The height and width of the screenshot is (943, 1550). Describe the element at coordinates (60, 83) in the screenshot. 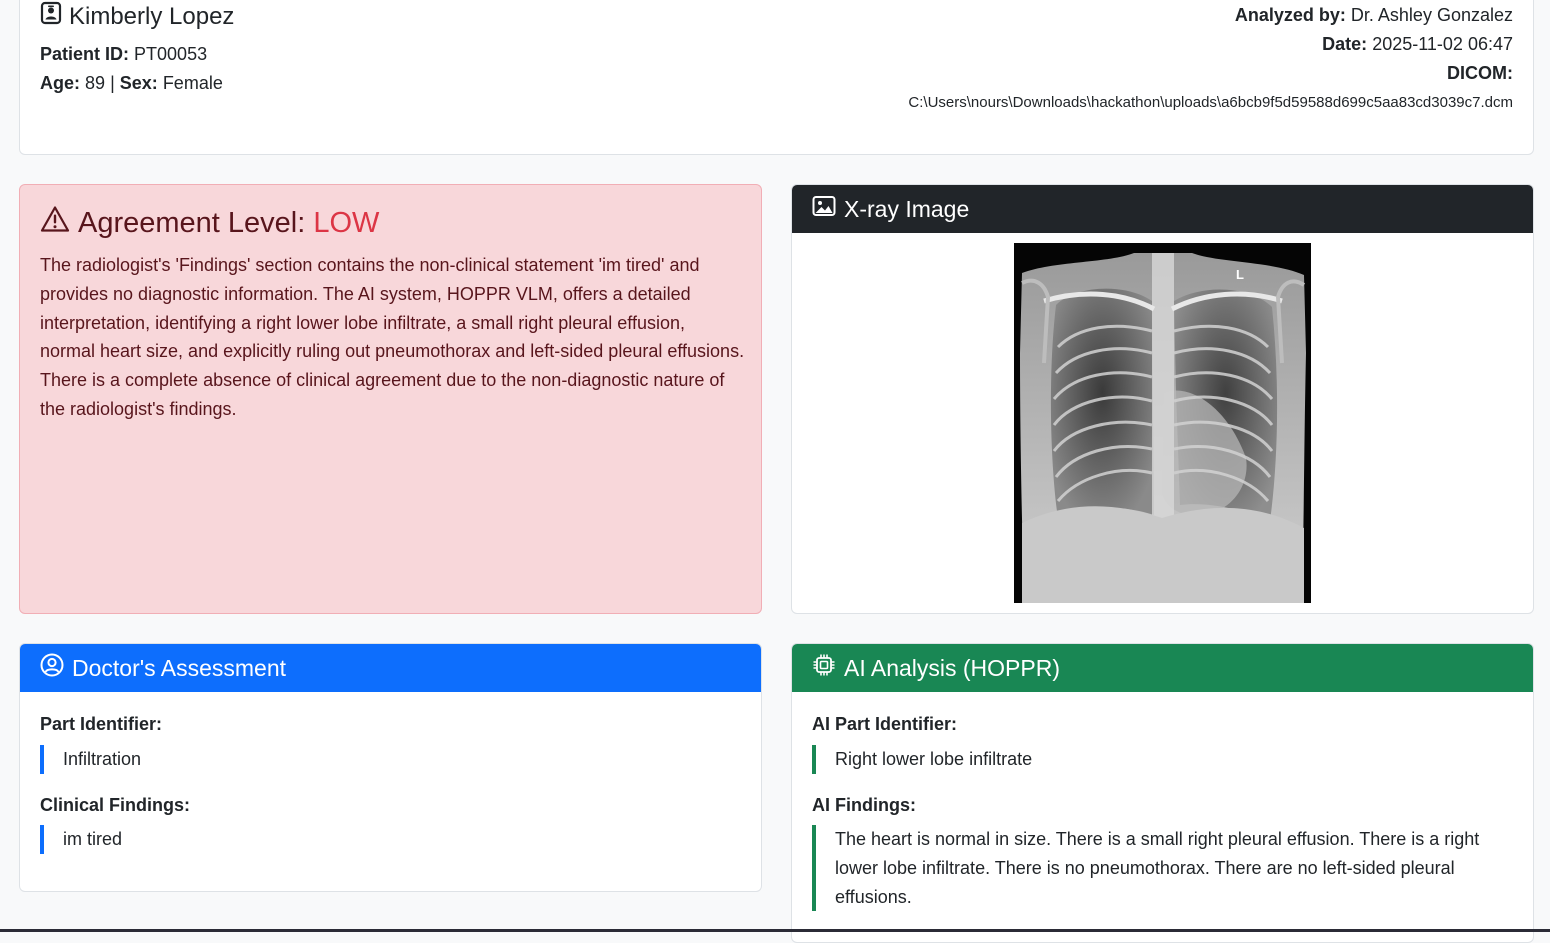

I see `age-label: Age:` at that location.